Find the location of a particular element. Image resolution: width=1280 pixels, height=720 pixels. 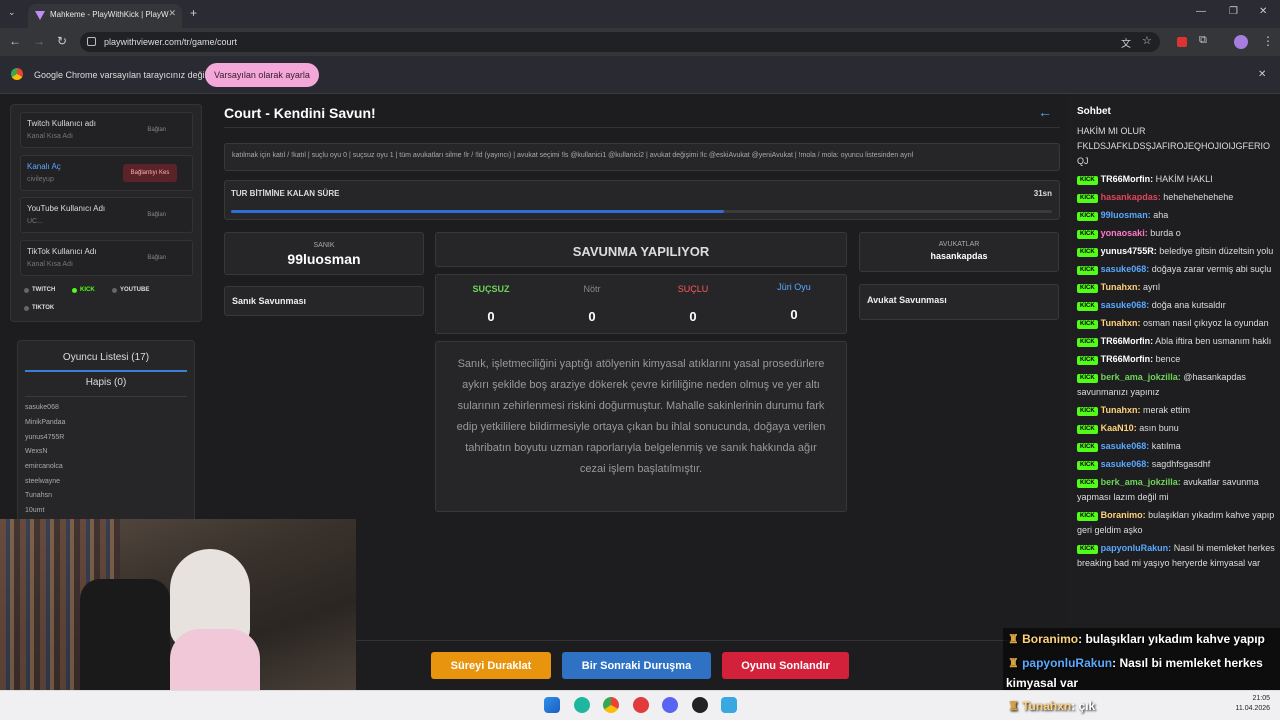

minimize-icon: — is located at coordinates (1201, 11).